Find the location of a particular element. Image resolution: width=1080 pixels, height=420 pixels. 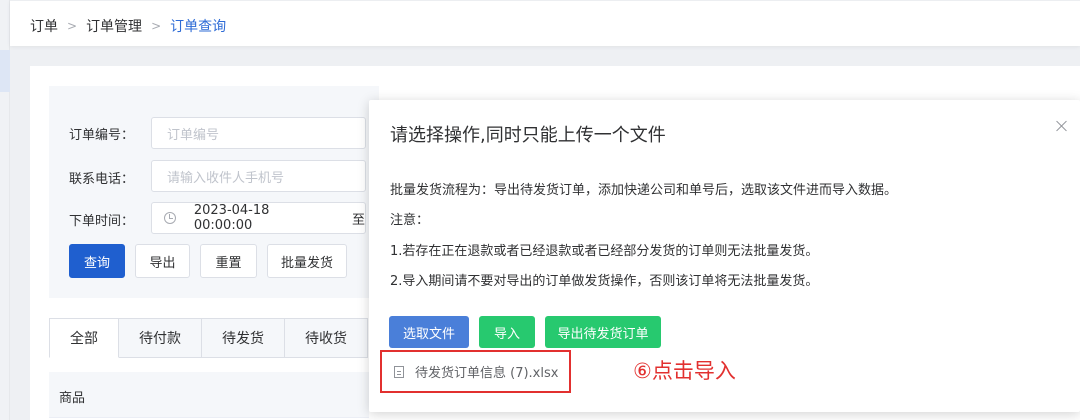

date-range-picker: 2023-04-18 00:00:00 至 is located at coordinates (258, 218).